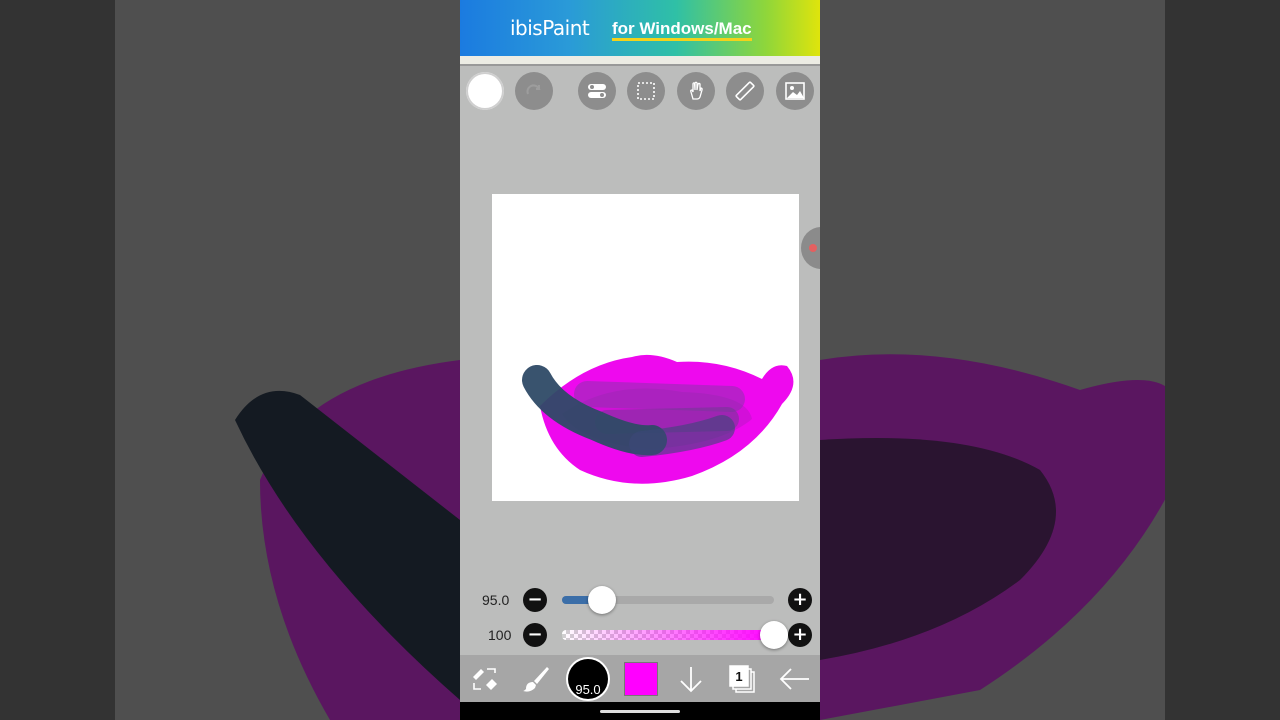  What do you see at coordinates (738, 676) in the screenshot?
I see `layer-count: 1` at bounding box center [738, 676].